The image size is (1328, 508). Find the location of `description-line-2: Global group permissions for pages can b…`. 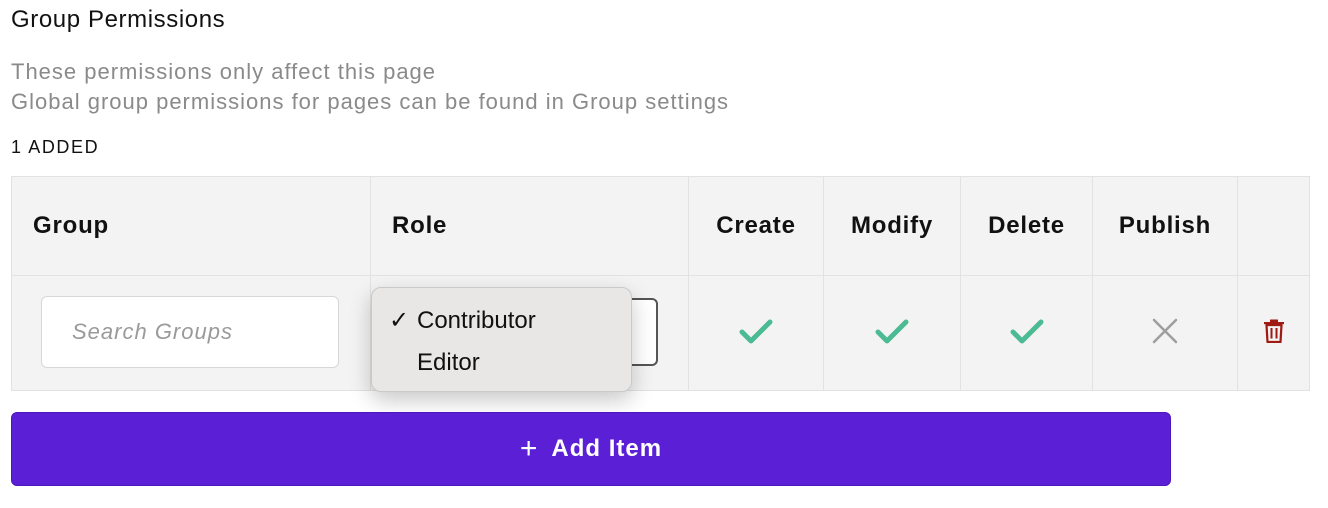

description-line-2: Global group permissions for pages can b… is located at coordinates (370, 101).